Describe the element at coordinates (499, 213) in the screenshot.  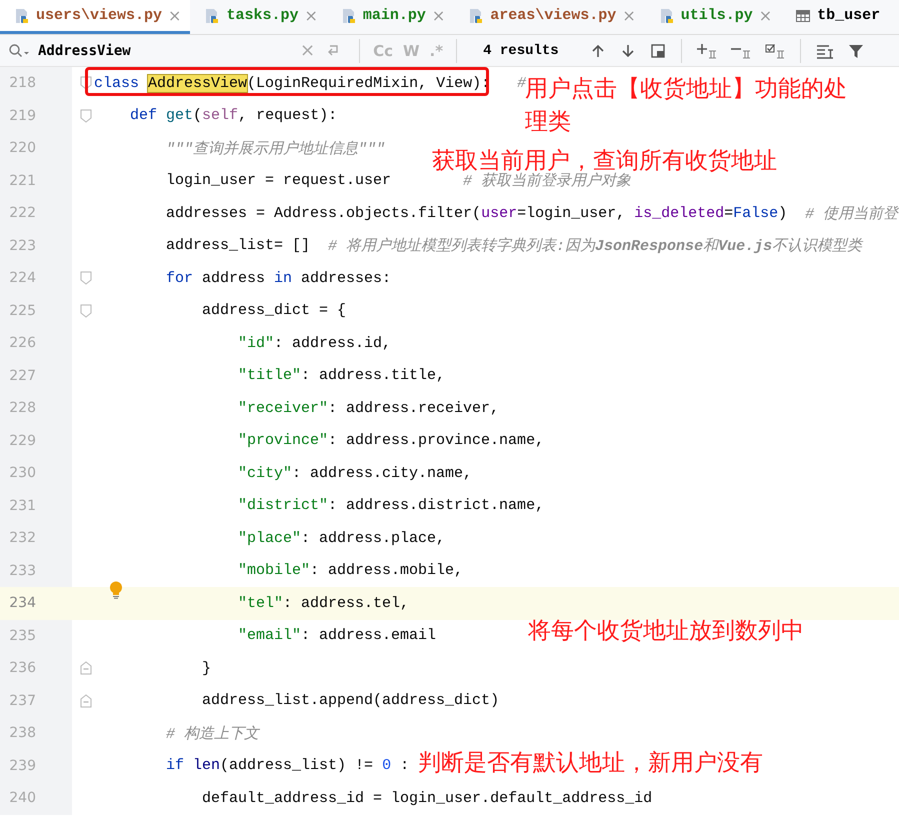
I see `argument-name: user` at that location.